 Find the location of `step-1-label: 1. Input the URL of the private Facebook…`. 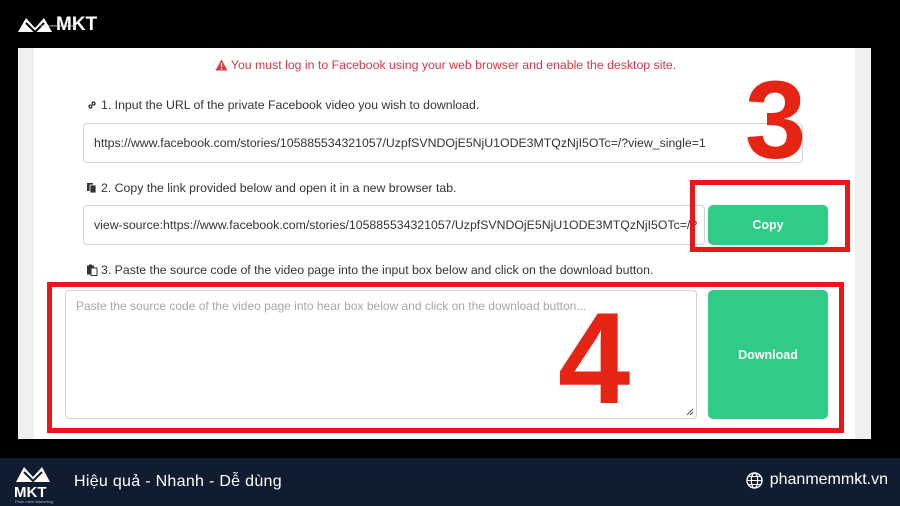

step-1-label: 1. Input the URL of the private Facebook… is located at coordinates (282, 105).